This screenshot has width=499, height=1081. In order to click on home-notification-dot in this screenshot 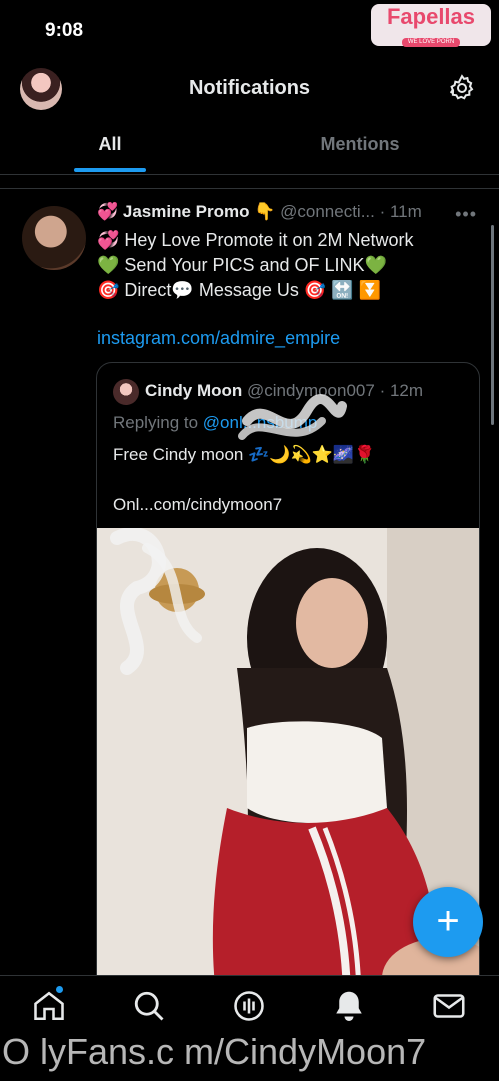, I will do `click(59, 989)`.